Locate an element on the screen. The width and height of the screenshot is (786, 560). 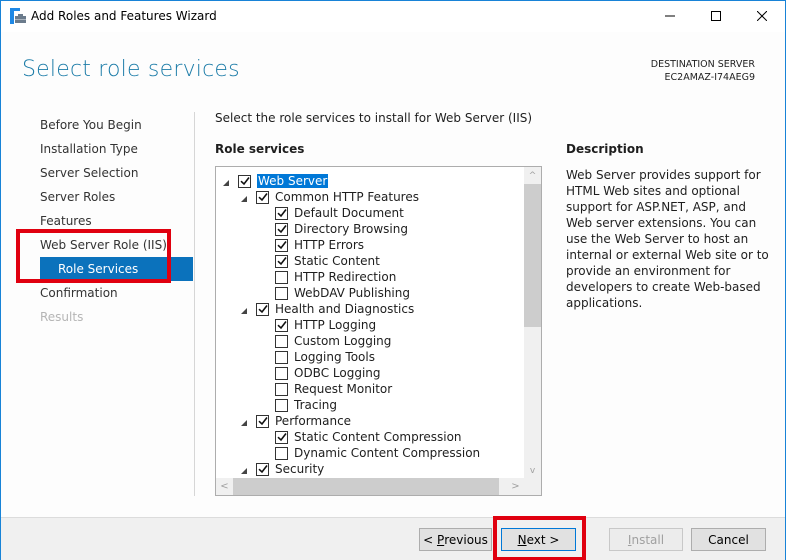
tree-item: Static Content Compression is located at coordinates (368, 437).